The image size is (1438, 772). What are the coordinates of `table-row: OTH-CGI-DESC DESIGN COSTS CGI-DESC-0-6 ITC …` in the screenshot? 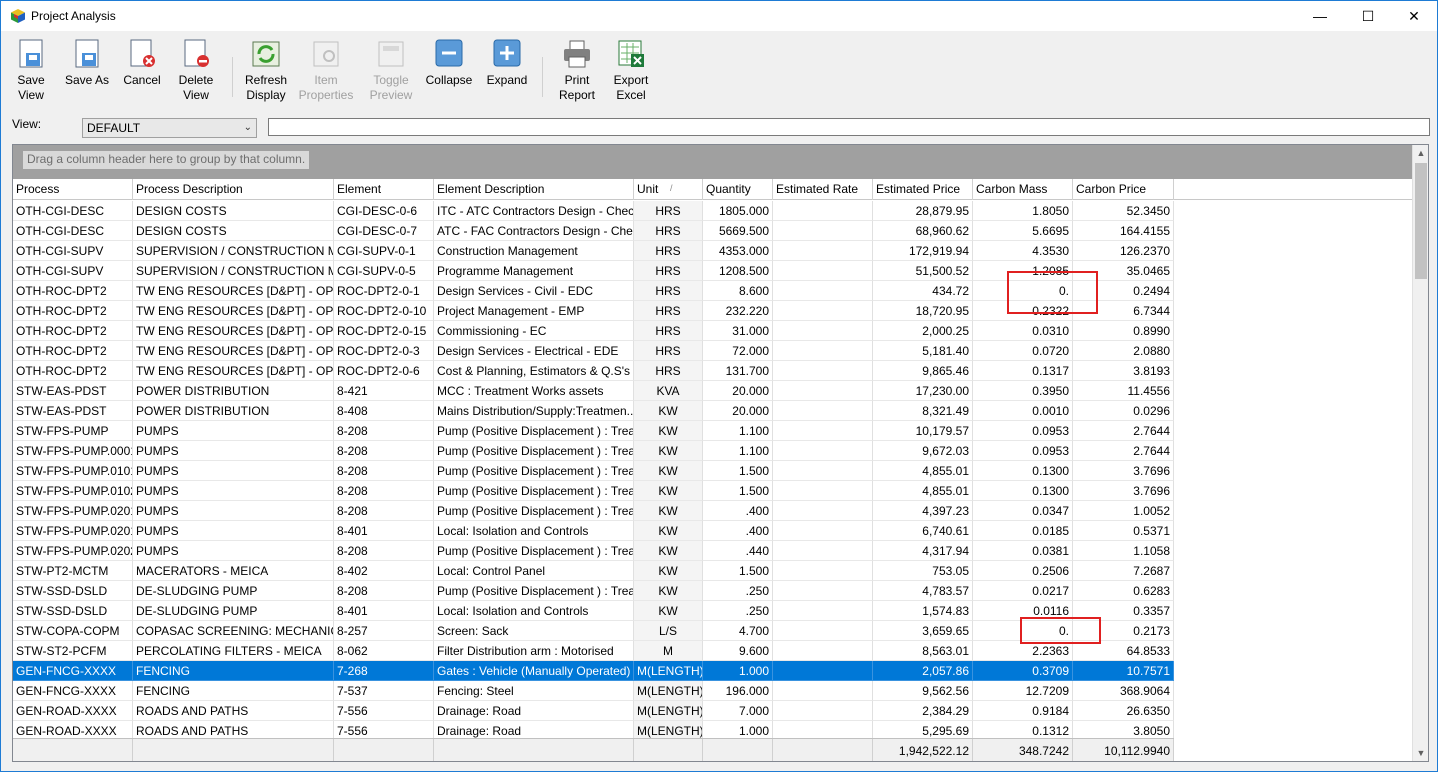 It's located at (593, 211).